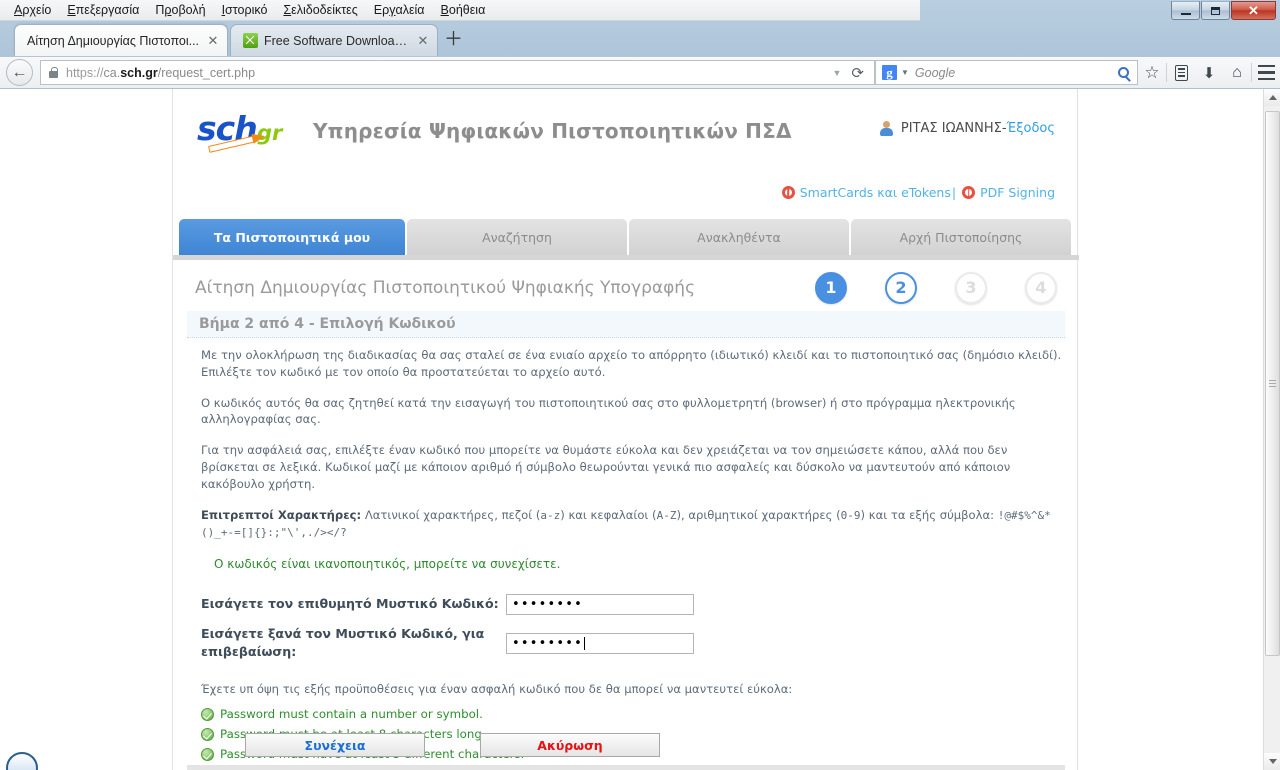  I want to click on back-button: ←, so click(19, 72).